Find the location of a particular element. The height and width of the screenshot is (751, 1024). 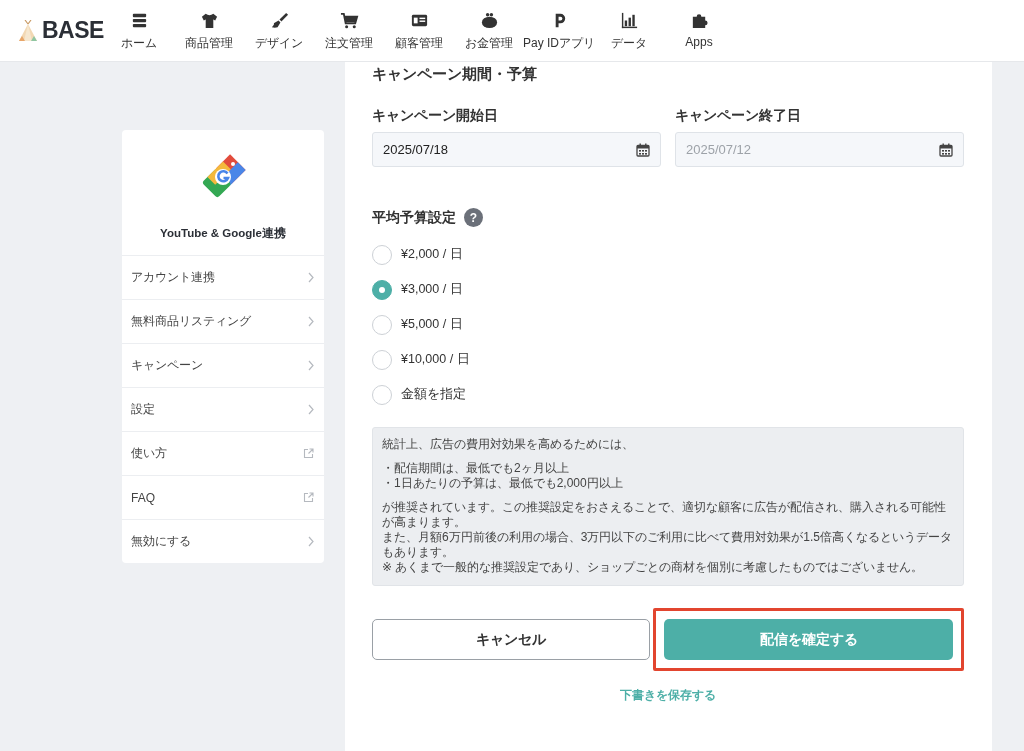

nav-link: Pay IDアプリ is located at coordinates (559, 30).